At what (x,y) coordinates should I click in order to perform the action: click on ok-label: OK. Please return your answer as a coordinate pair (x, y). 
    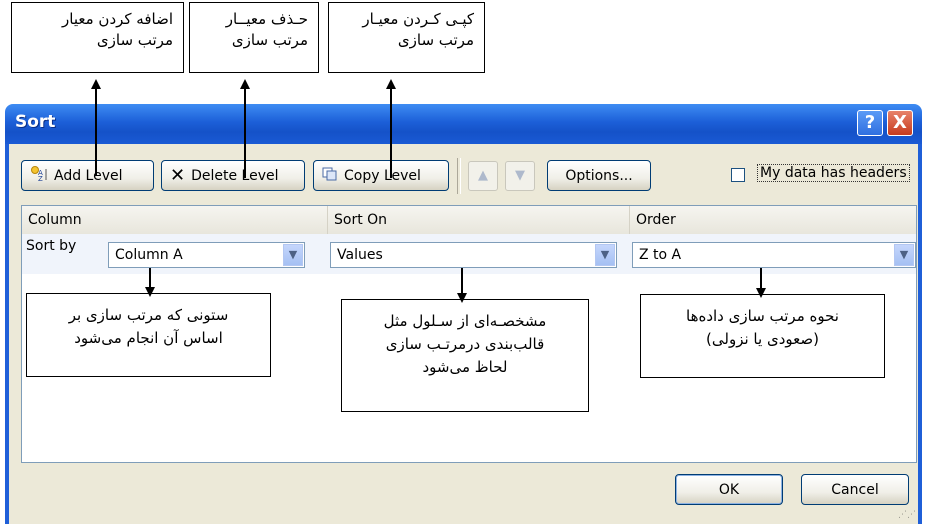
    Looking at the image, I should click on (729, 489).